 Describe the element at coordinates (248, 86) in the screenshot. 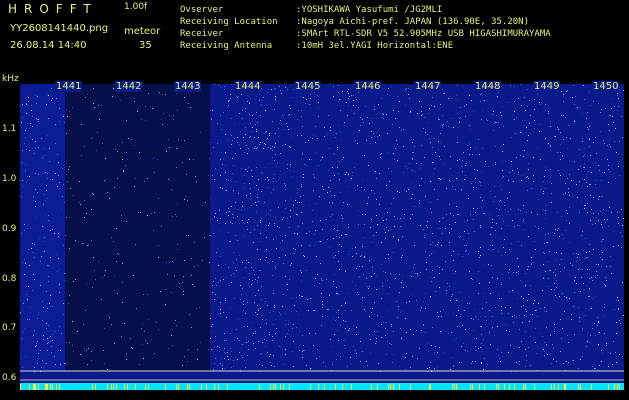

I see `x-tick-label: 1444` at that location.